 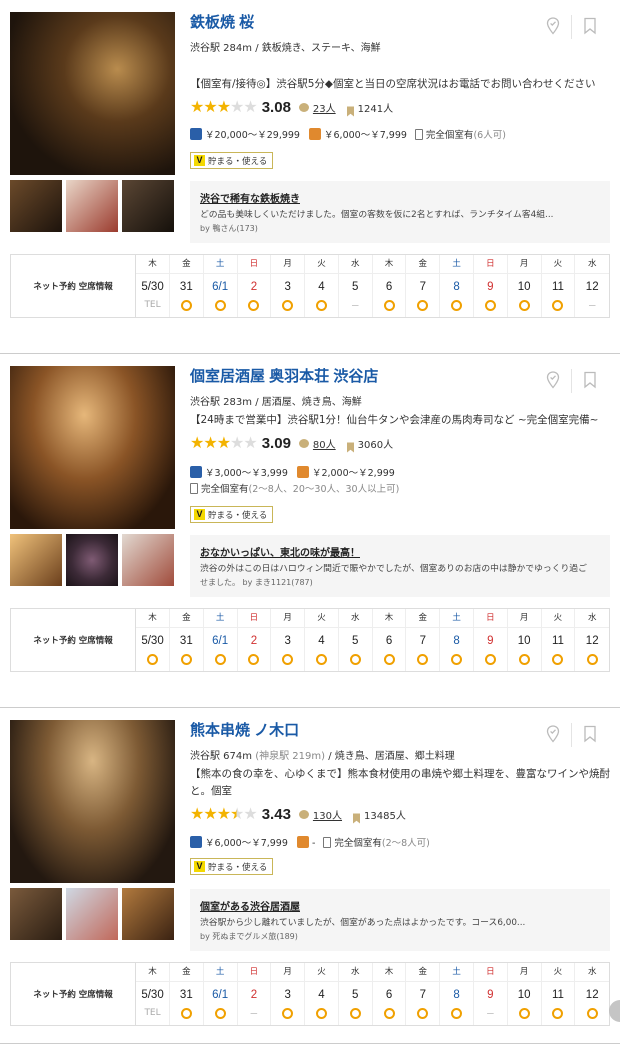 I want to click on day-of-week: 日, so click(x=490, y=264).